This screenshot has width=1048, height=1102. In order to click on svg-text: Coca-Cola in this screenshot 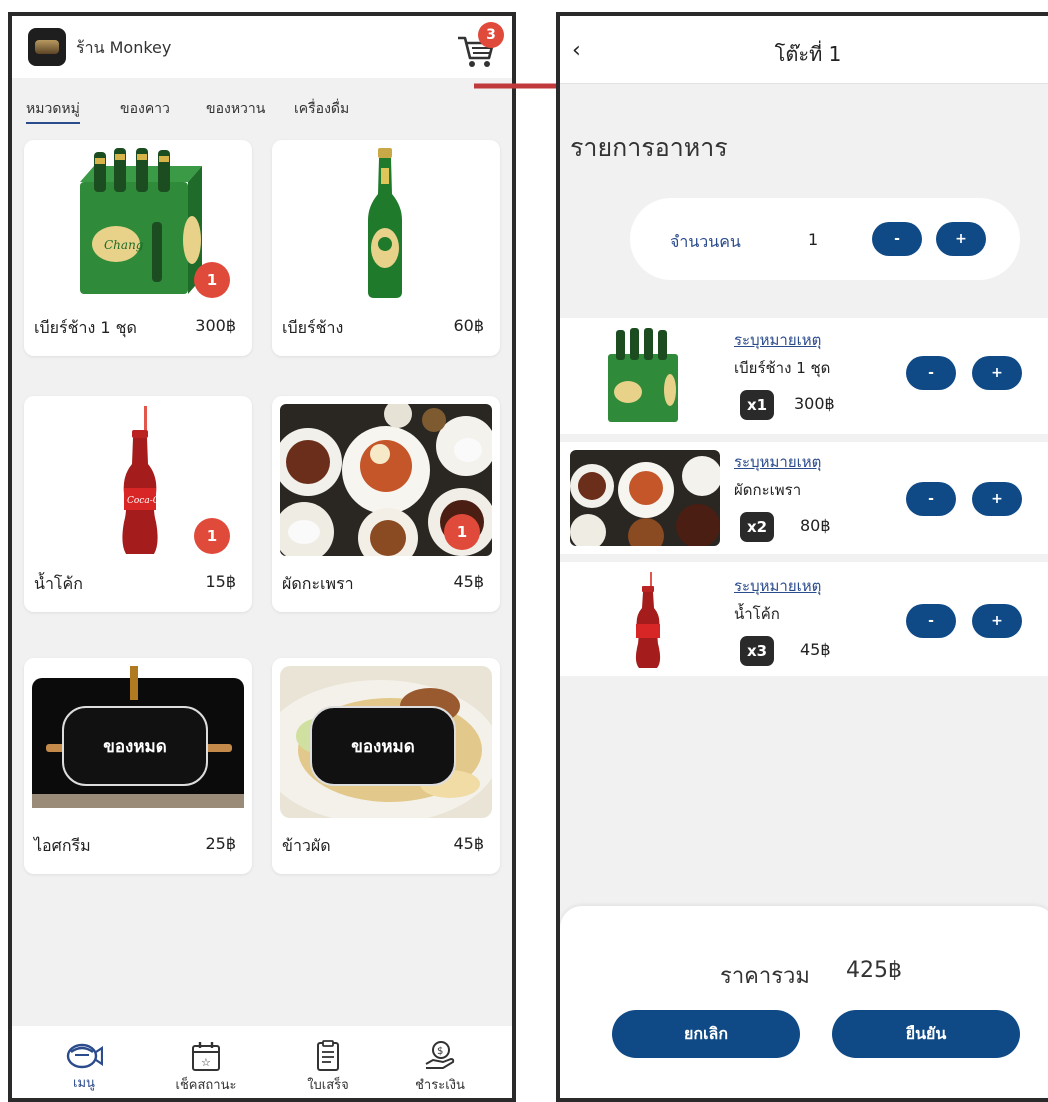, I will do `click(150, 501)`.